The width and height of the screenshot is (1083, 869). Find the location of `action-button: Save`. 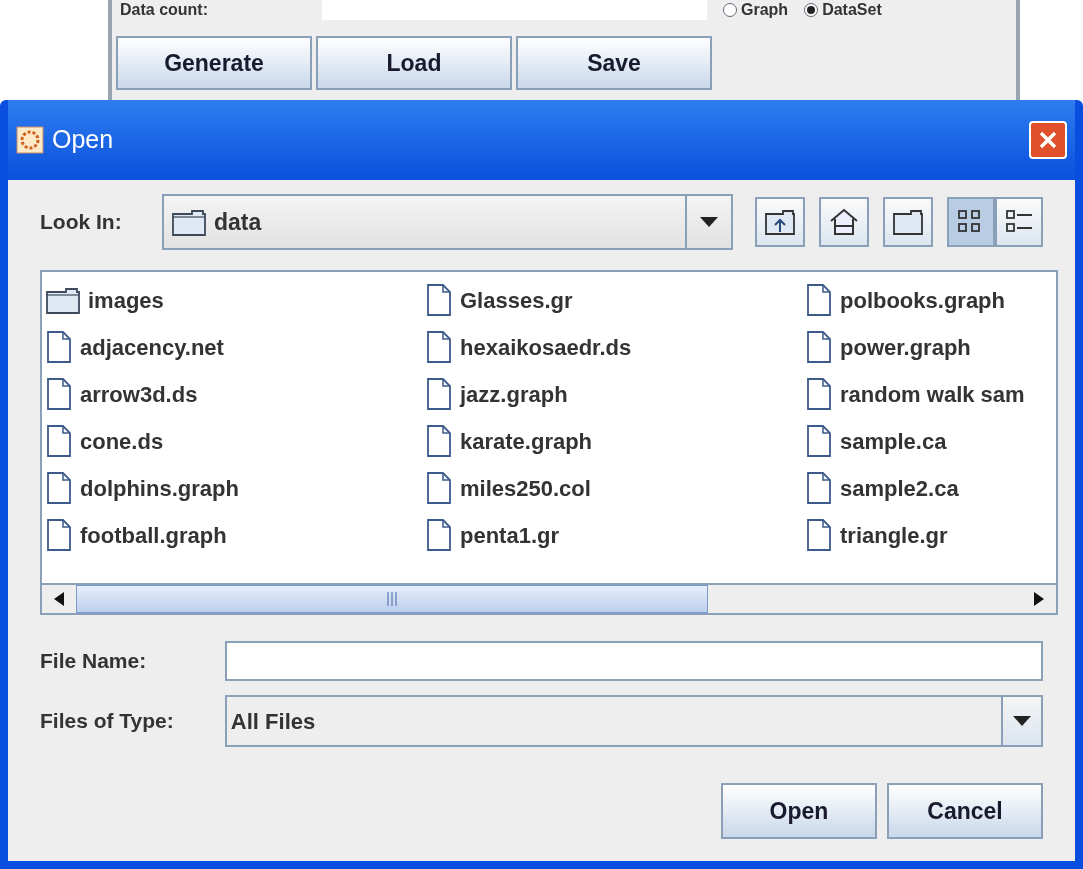

action-button: Save is located at coordinates (614, 63).